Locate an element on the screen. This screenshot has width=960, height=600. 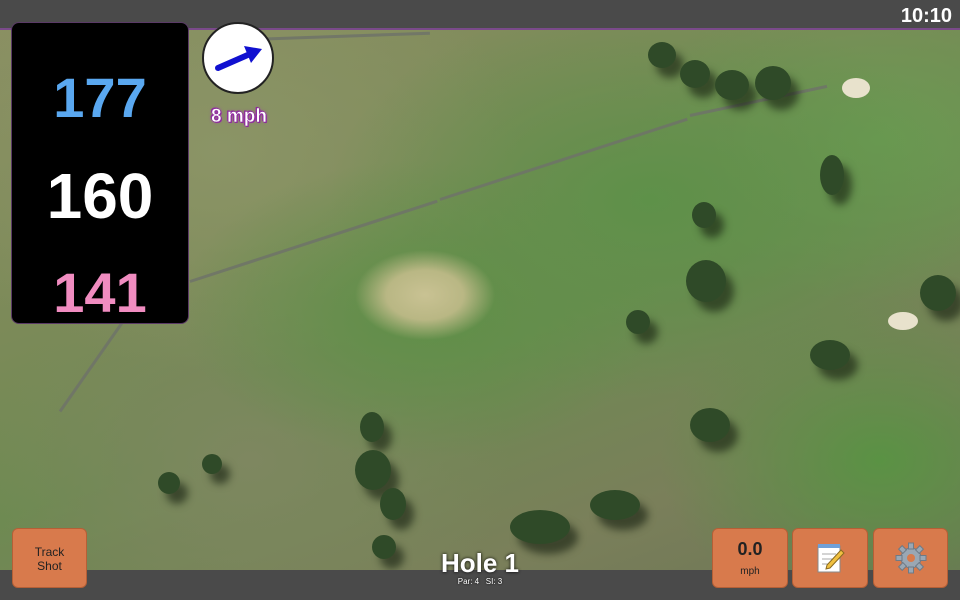
wind-arrow-icon is located at coordinates (238, 58).